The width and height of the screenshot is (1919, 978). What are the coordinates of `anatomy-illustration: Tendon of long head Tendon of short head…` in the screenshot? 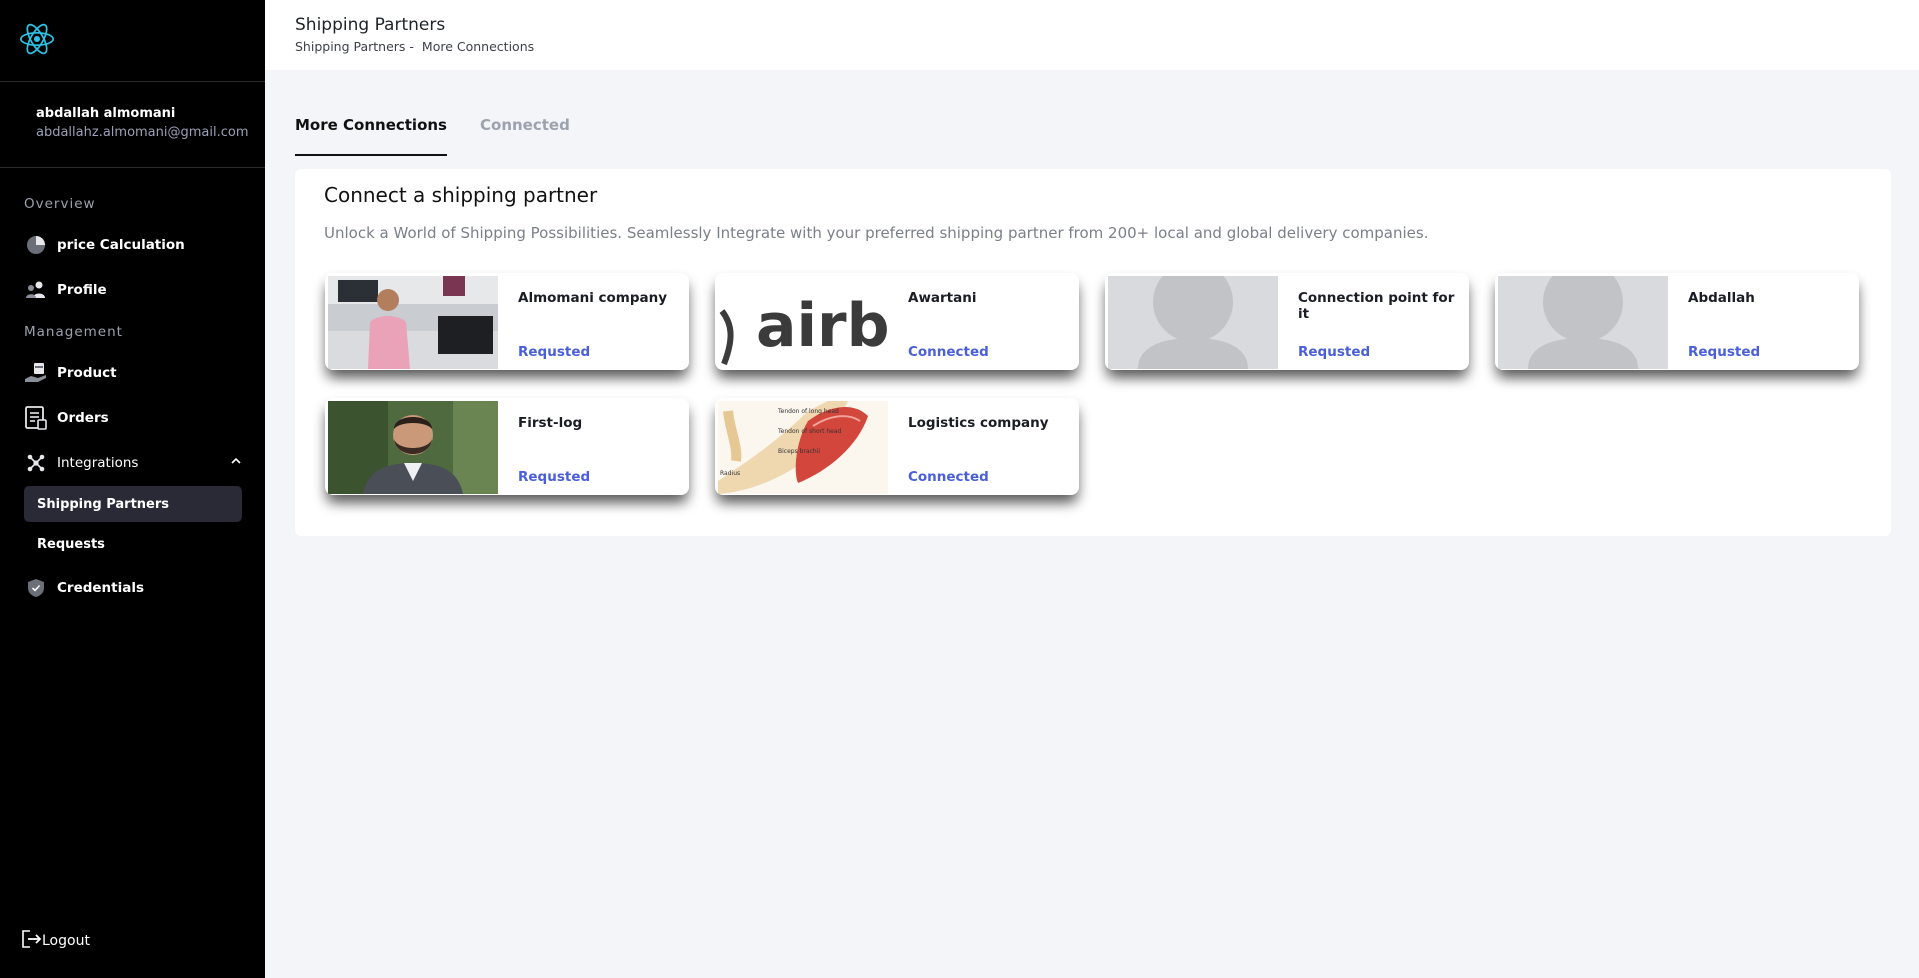 It's located at (803, 447).